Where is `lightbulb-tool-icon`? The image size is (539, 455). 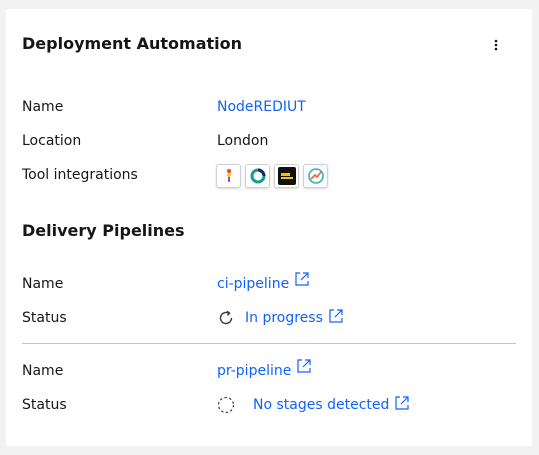 lightbulb-tool-icon is located at coordinates (228, 175).